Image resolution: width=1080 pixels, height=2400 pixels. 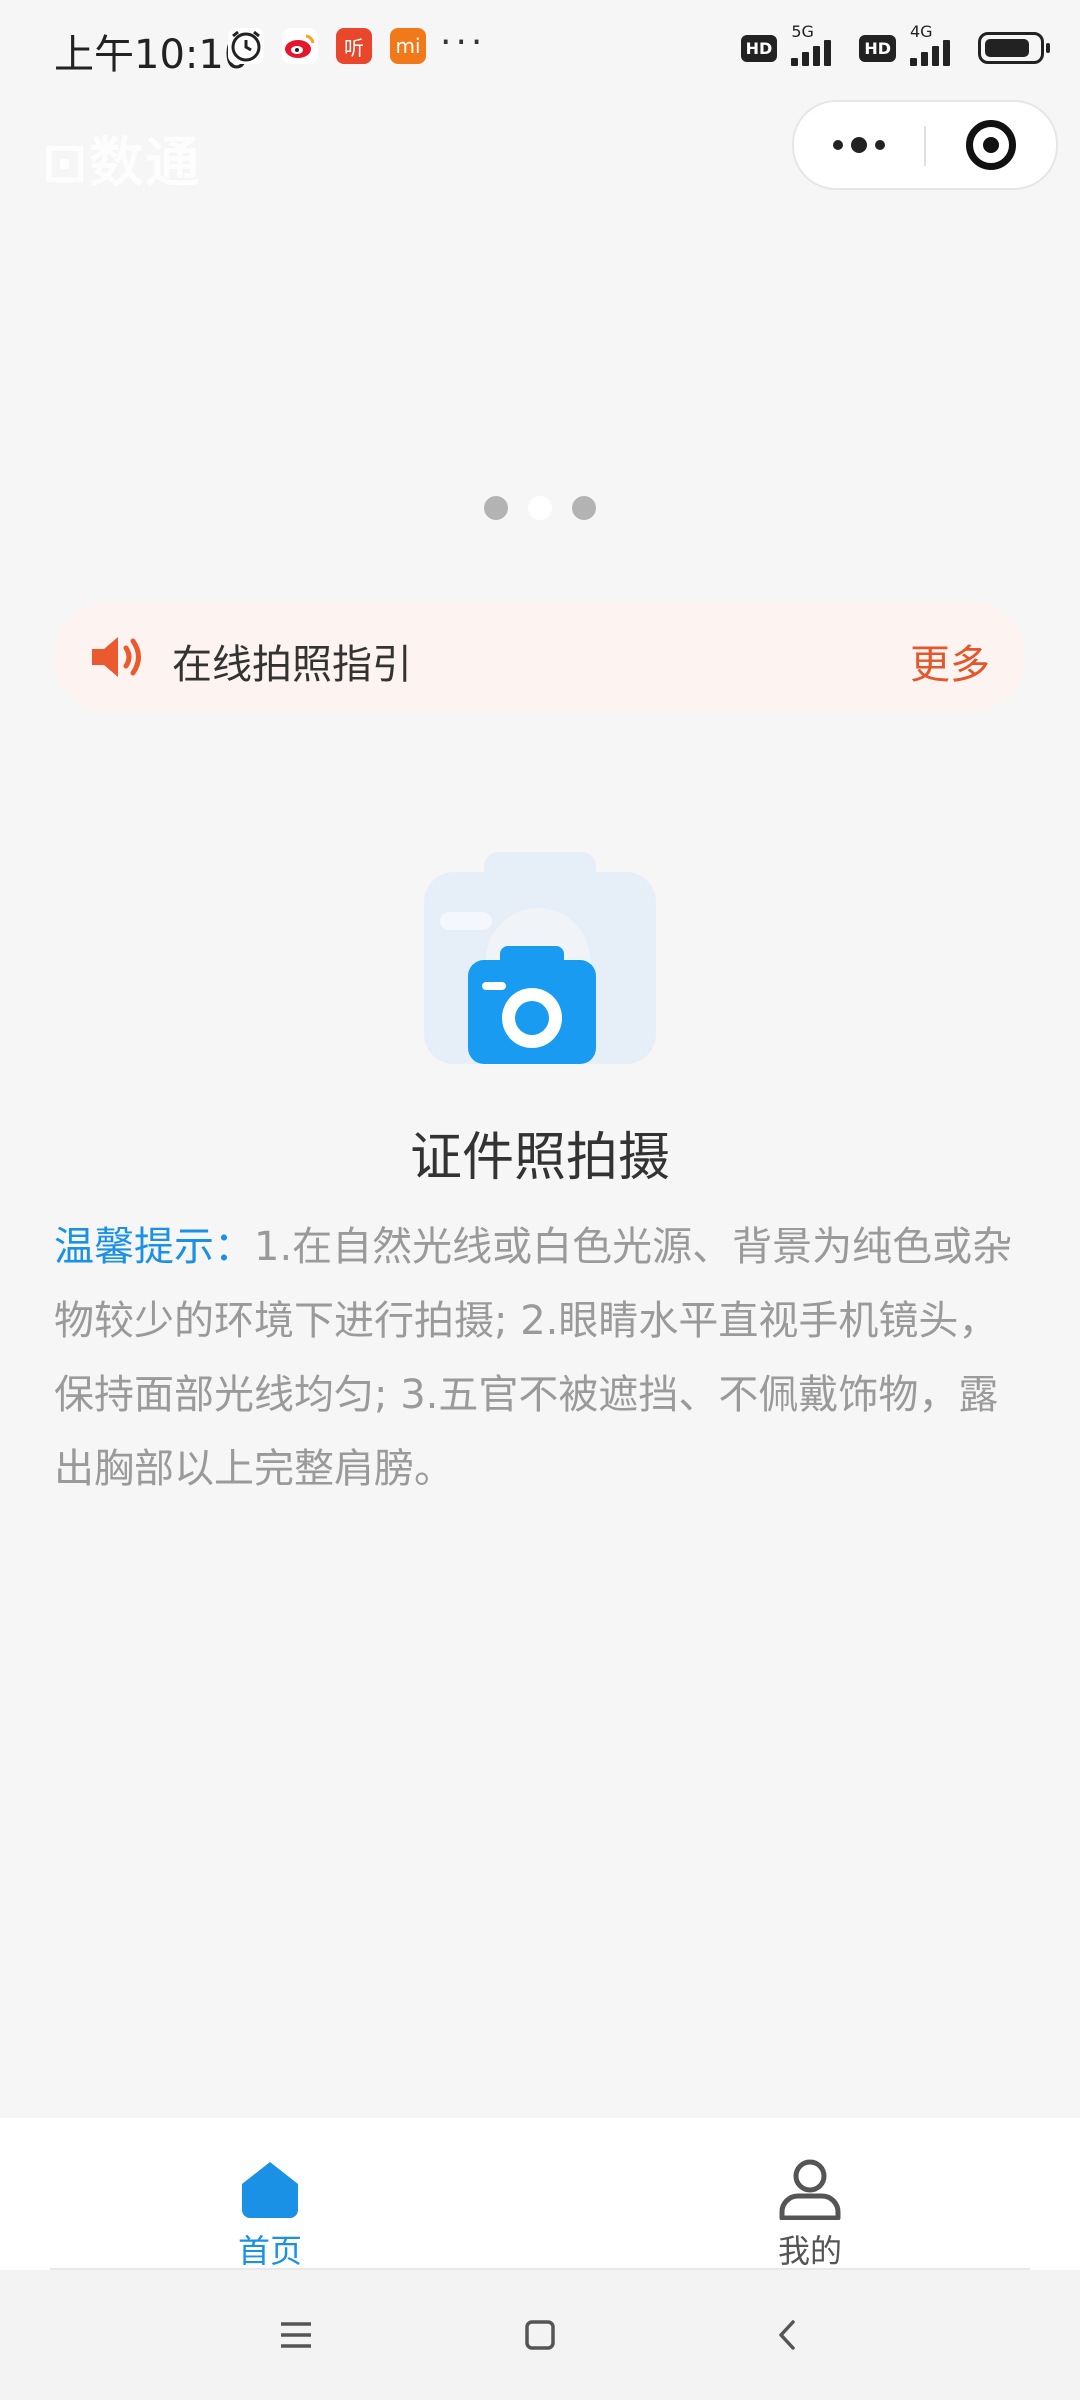 I want to click on id-photo-camera-button, so click(x=540, y=960).